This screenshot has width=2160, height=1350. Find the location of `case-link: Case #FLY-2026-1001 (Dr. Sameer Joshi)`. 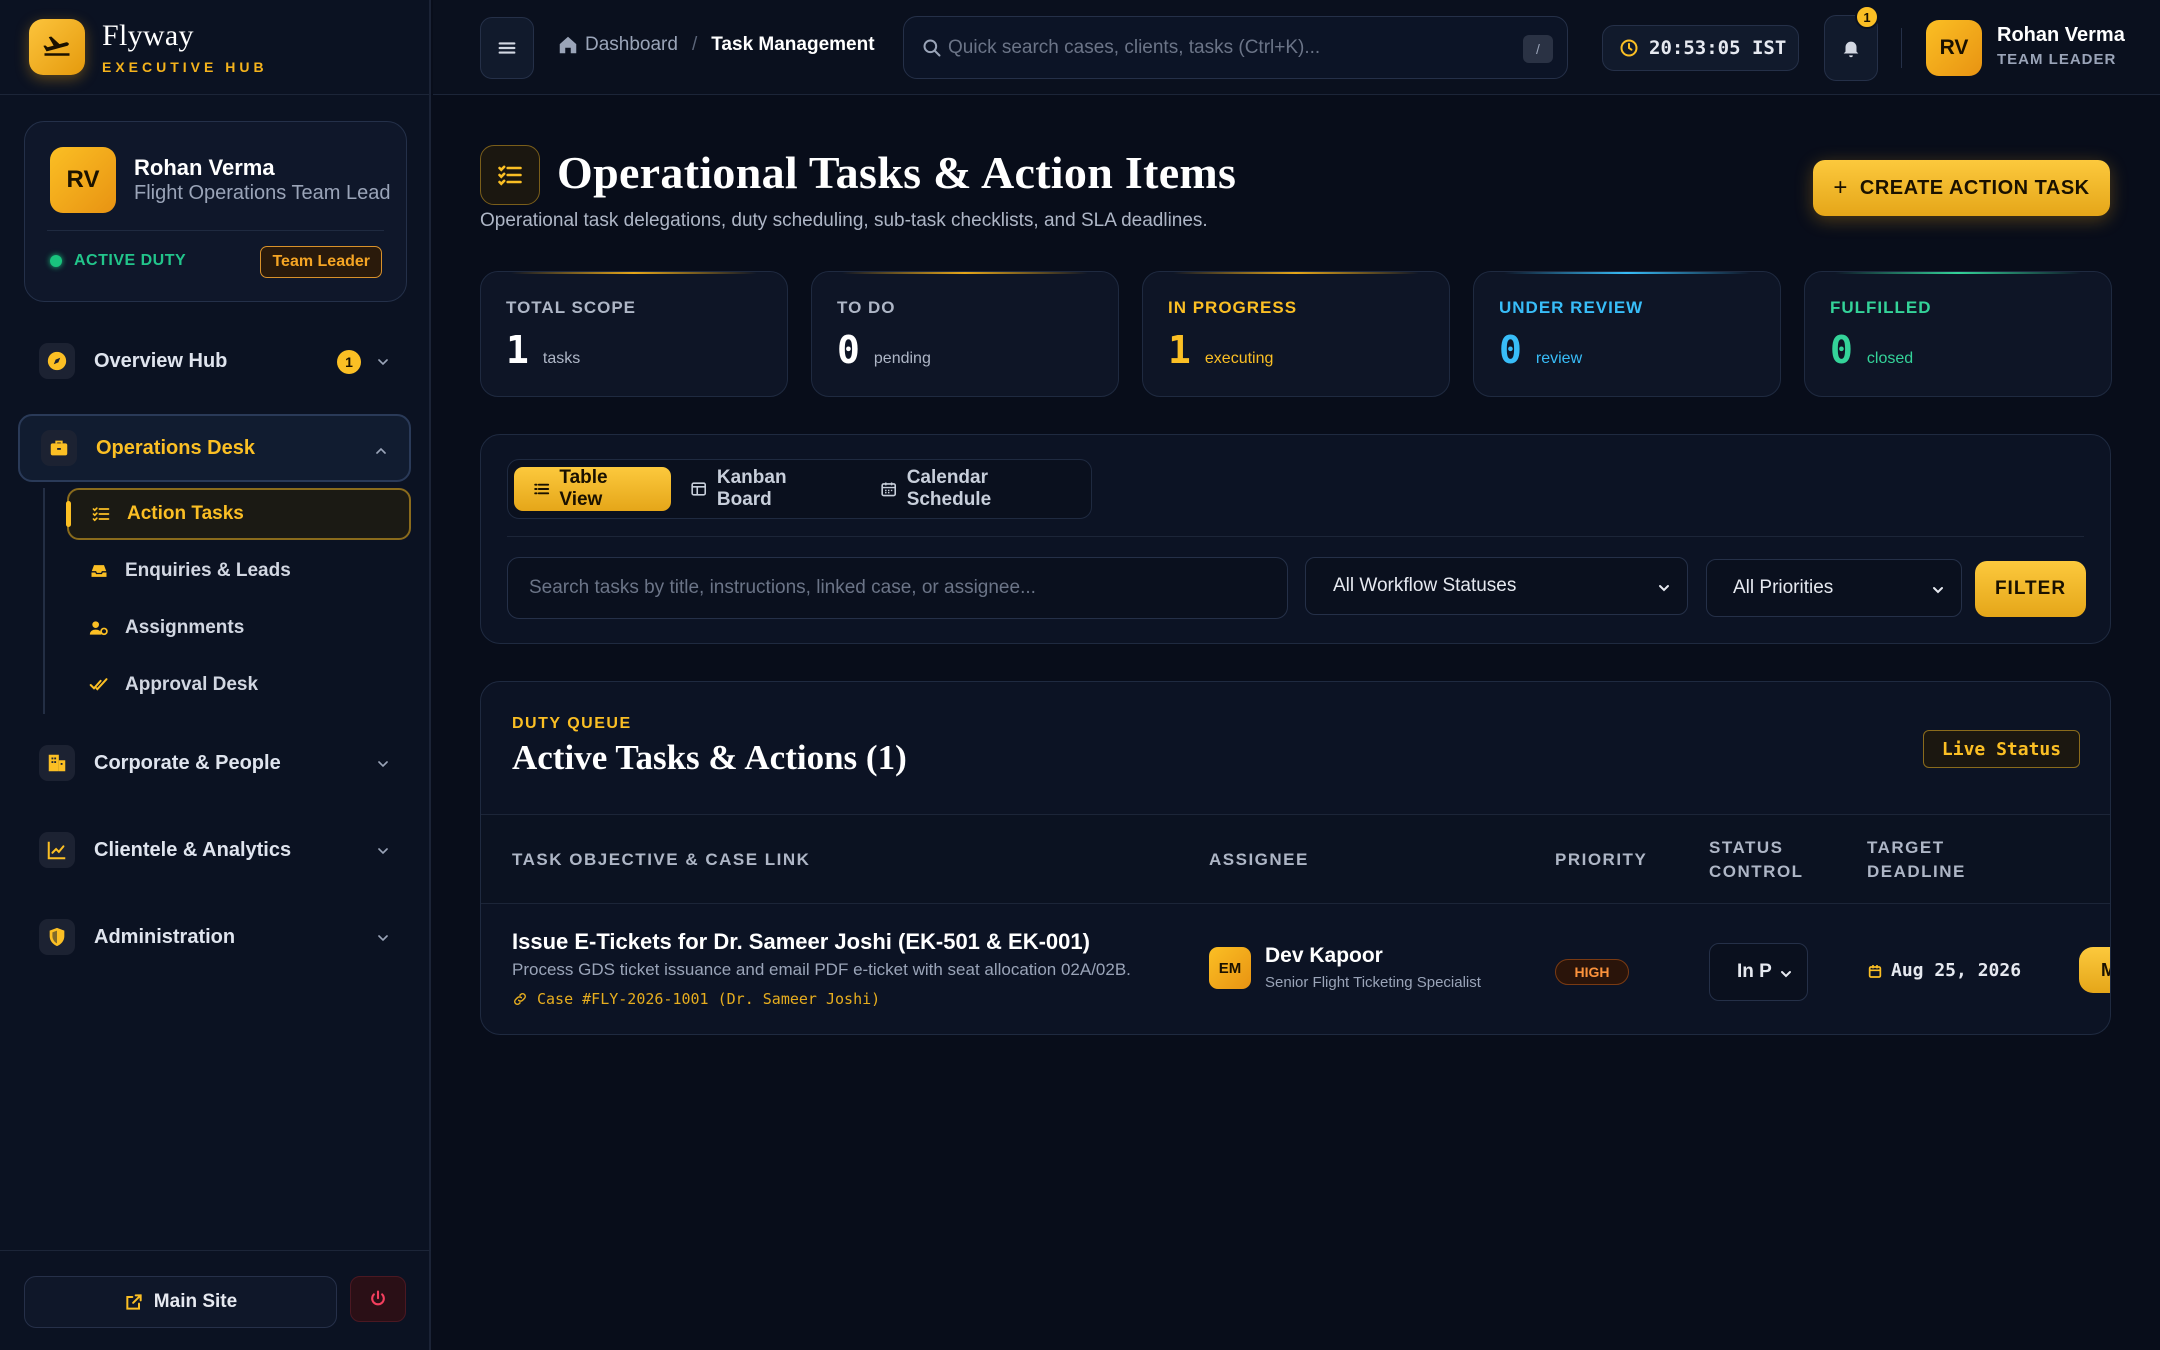

case-link: Case #FLY-2026-1001 (Dr. Sameer Joshi) is located at coordinates (696, 999).